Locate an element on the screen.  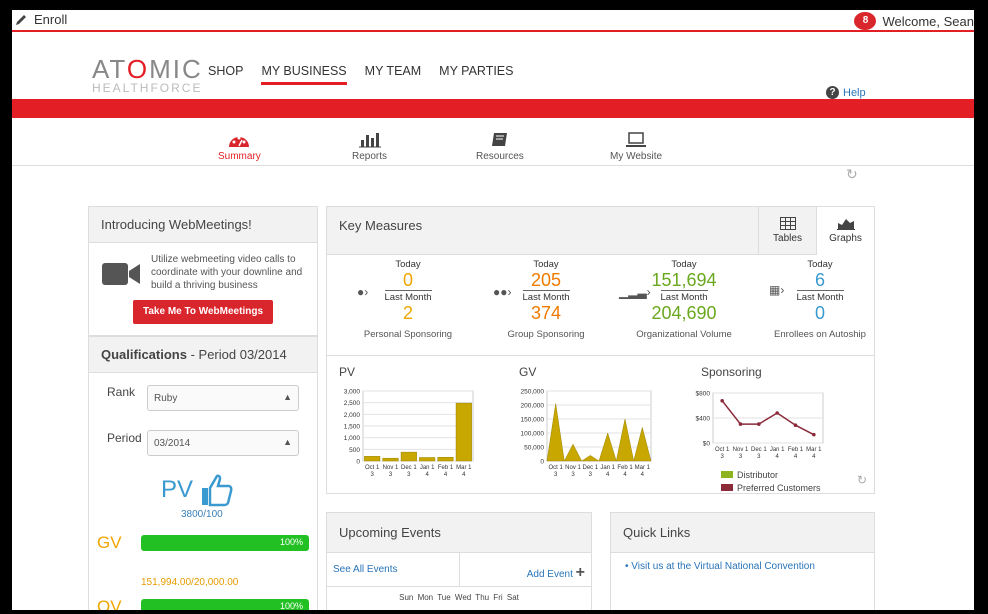
x-tick-label: Nov 1 is located at coordinates (391, 468).